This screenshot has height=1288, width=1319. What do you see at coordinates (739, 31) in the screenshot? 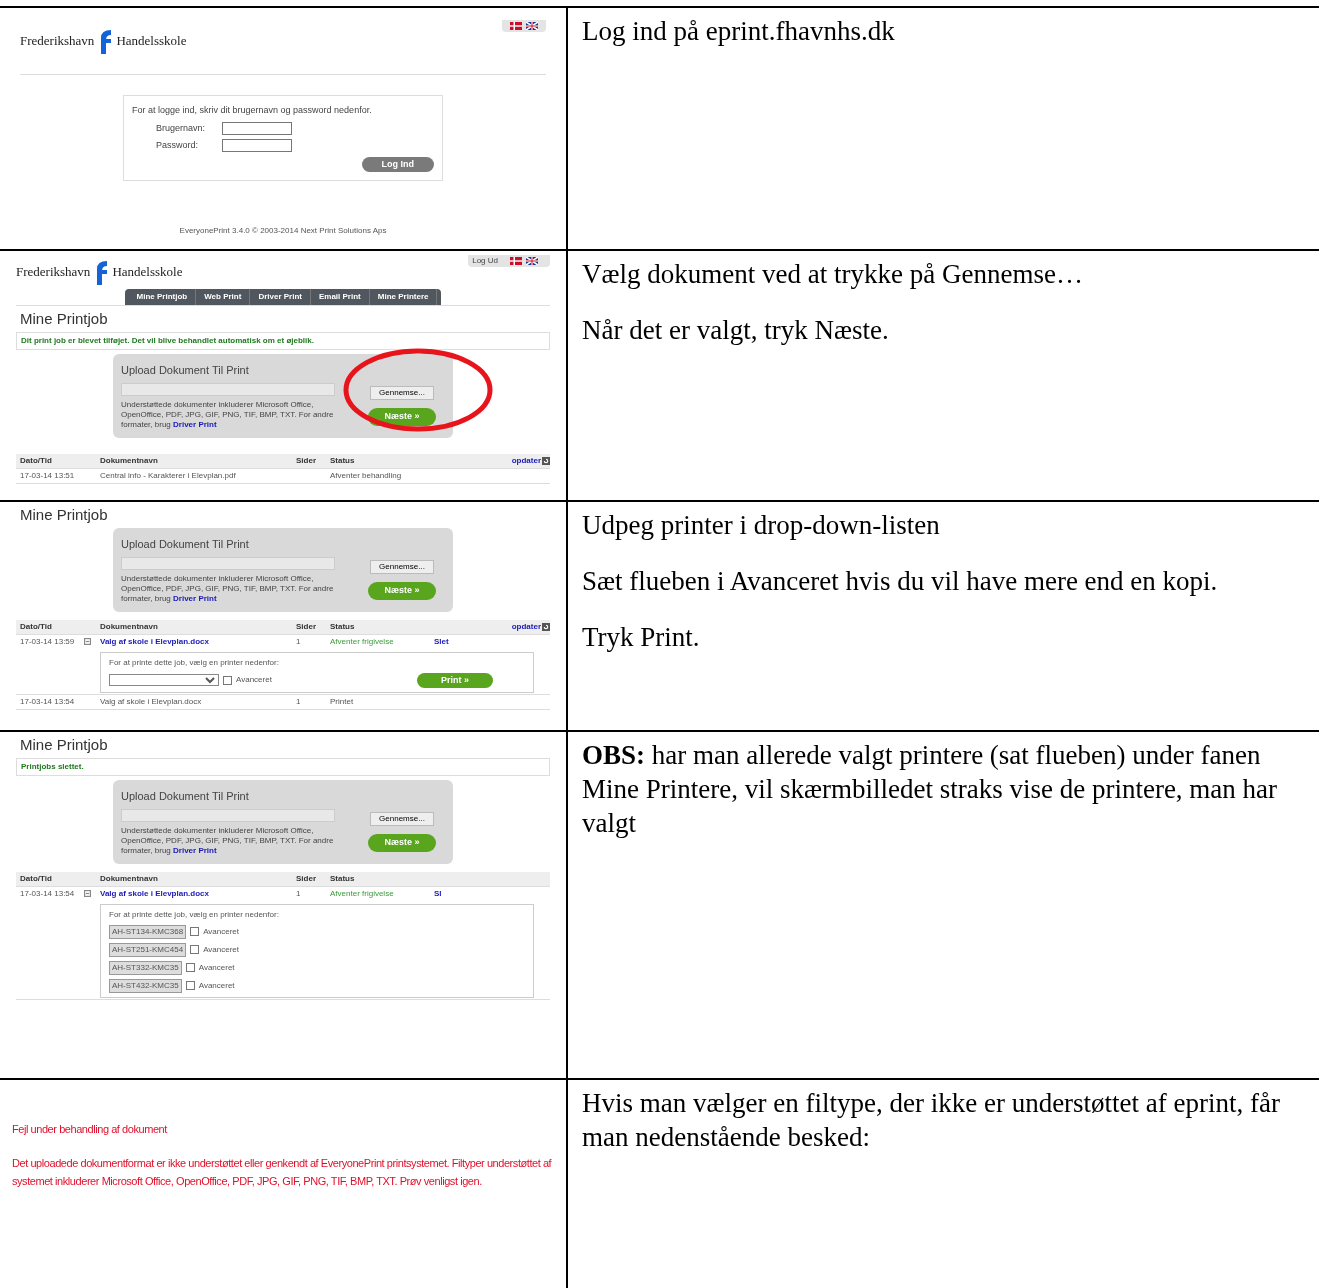
I see `instruction-text: Log ind på eprint.fhavnhs.dk` at bounding box center [739, 31].